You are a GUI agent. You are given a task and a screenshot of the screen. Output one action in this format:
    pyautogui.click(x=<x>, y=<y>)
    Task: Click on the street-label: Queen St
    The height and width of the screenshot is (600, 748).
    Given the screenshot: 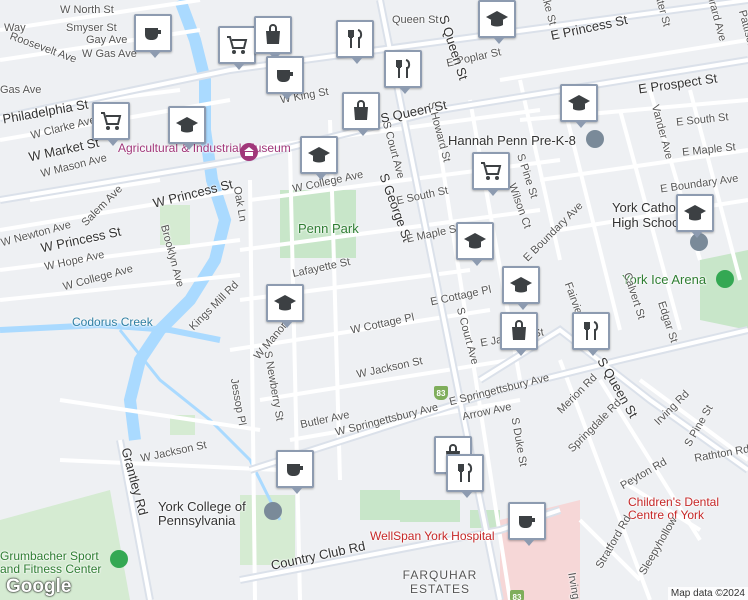 What is the action you would take?
    pyautogui.click(x=415, y=20)
    